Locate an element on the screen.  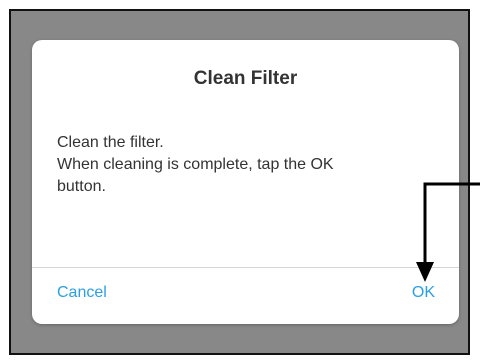
cancel-button: Cancel is located at coordinates (82, 293).